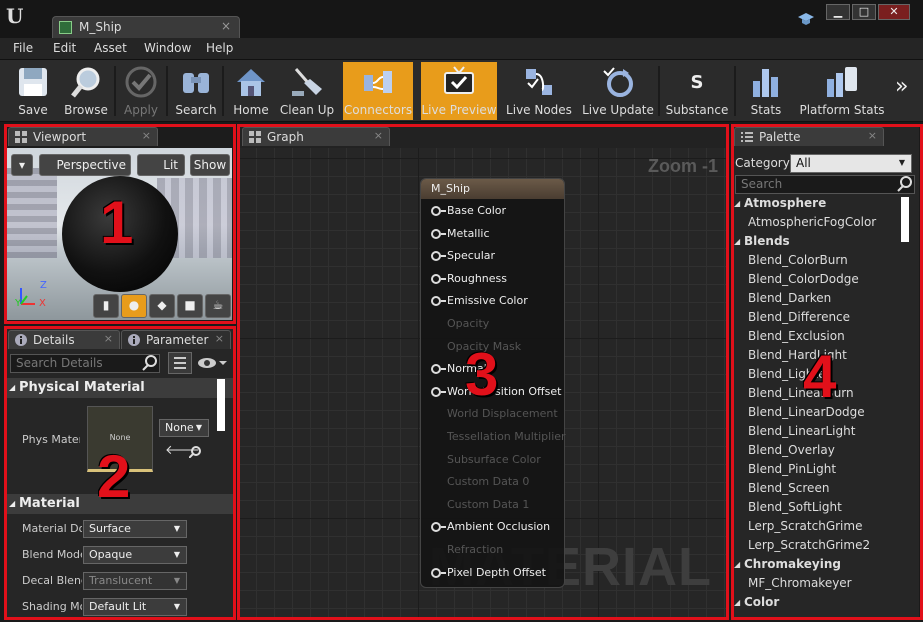 Image resolution: width=923 pixels, height=622 pixels. I want to click on menu-window: Window, so click(167, 48).